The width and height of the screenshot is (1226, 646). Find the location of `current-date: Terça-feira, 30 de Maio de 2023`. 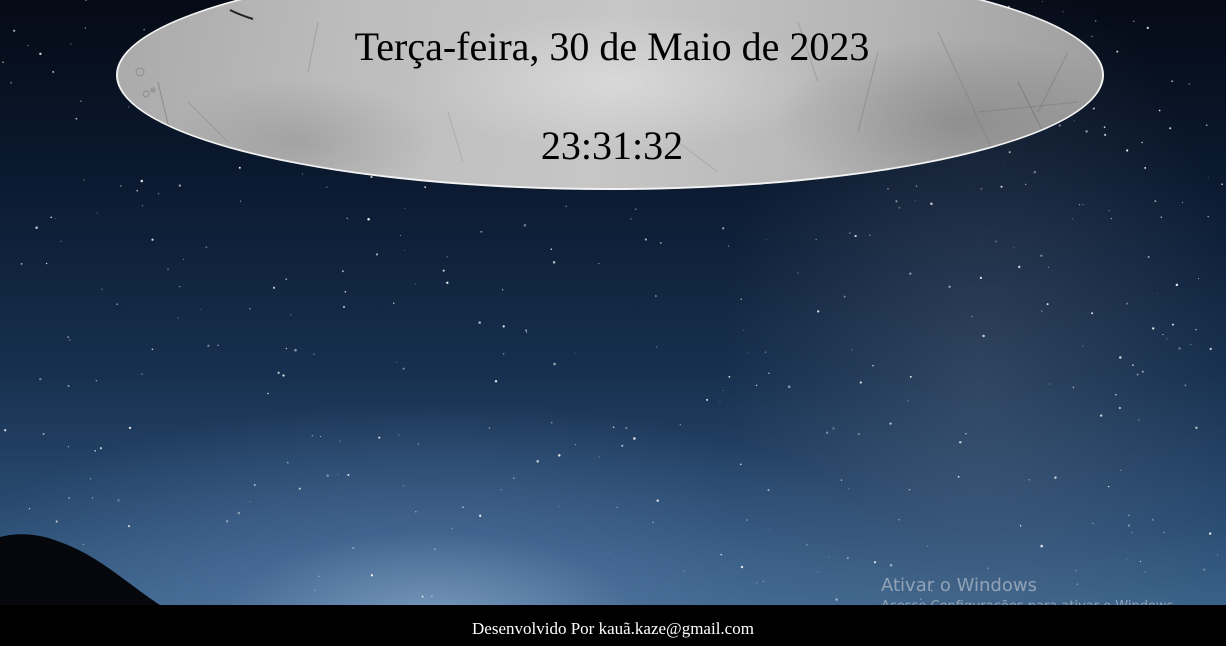

current-date: Terça-feira, 30 de Maio de 2023 is located at coordinates (612, 46).